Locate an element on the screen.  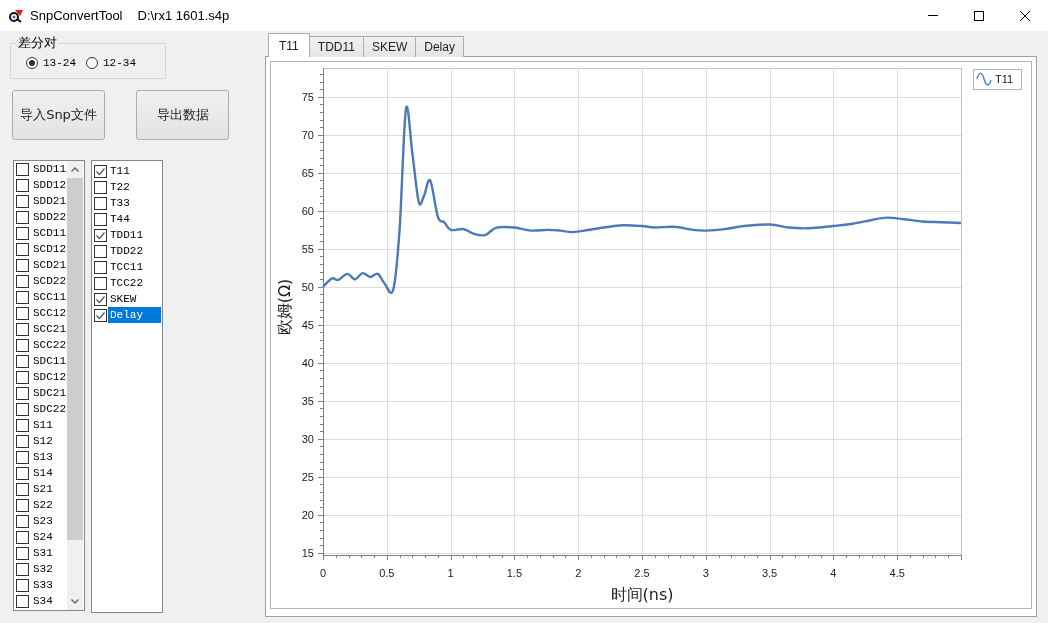
list-item: SDD22 is located at coordinates (49, 217).